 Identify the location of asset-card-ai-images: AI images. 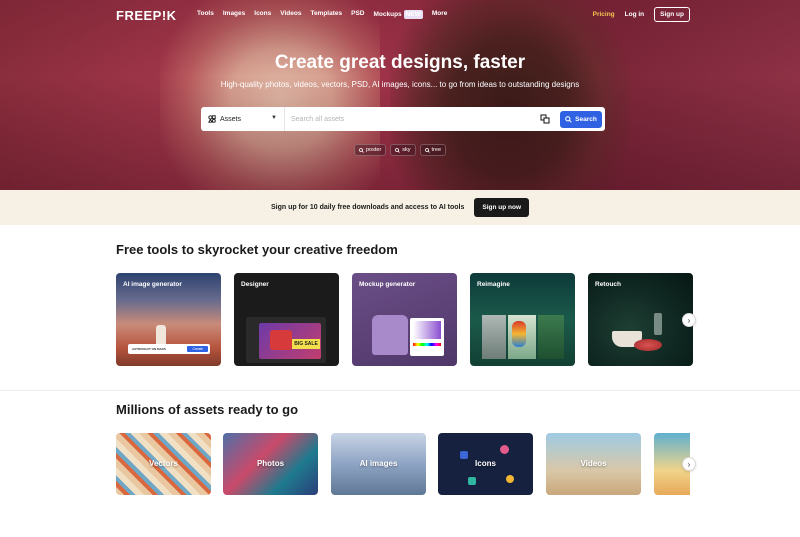
(378, 464).